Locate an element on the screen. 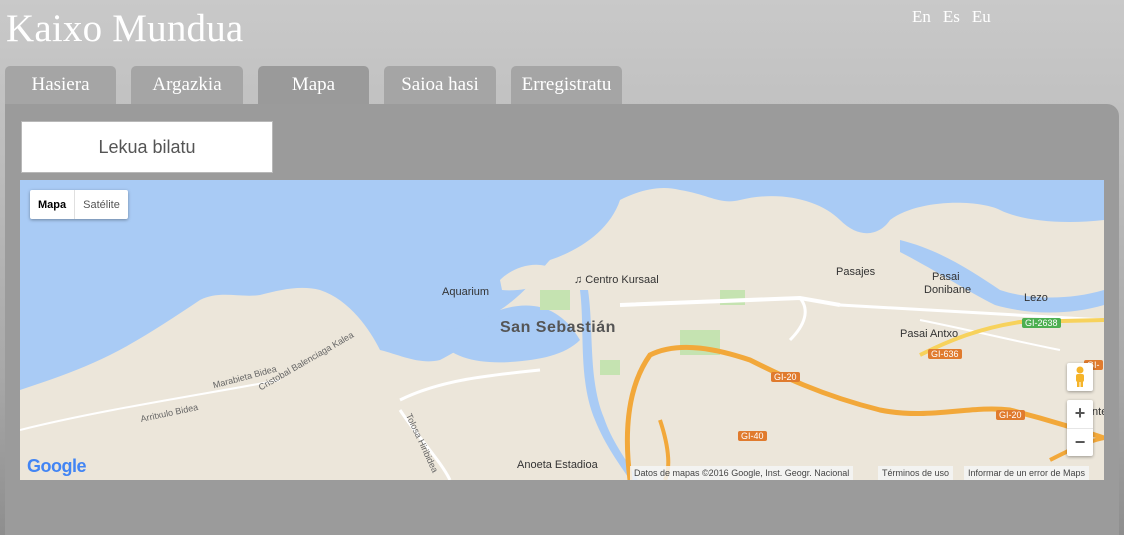 This screenshot has height=535, width=1124. google-logo: Google is located at coordinates (57, 466).